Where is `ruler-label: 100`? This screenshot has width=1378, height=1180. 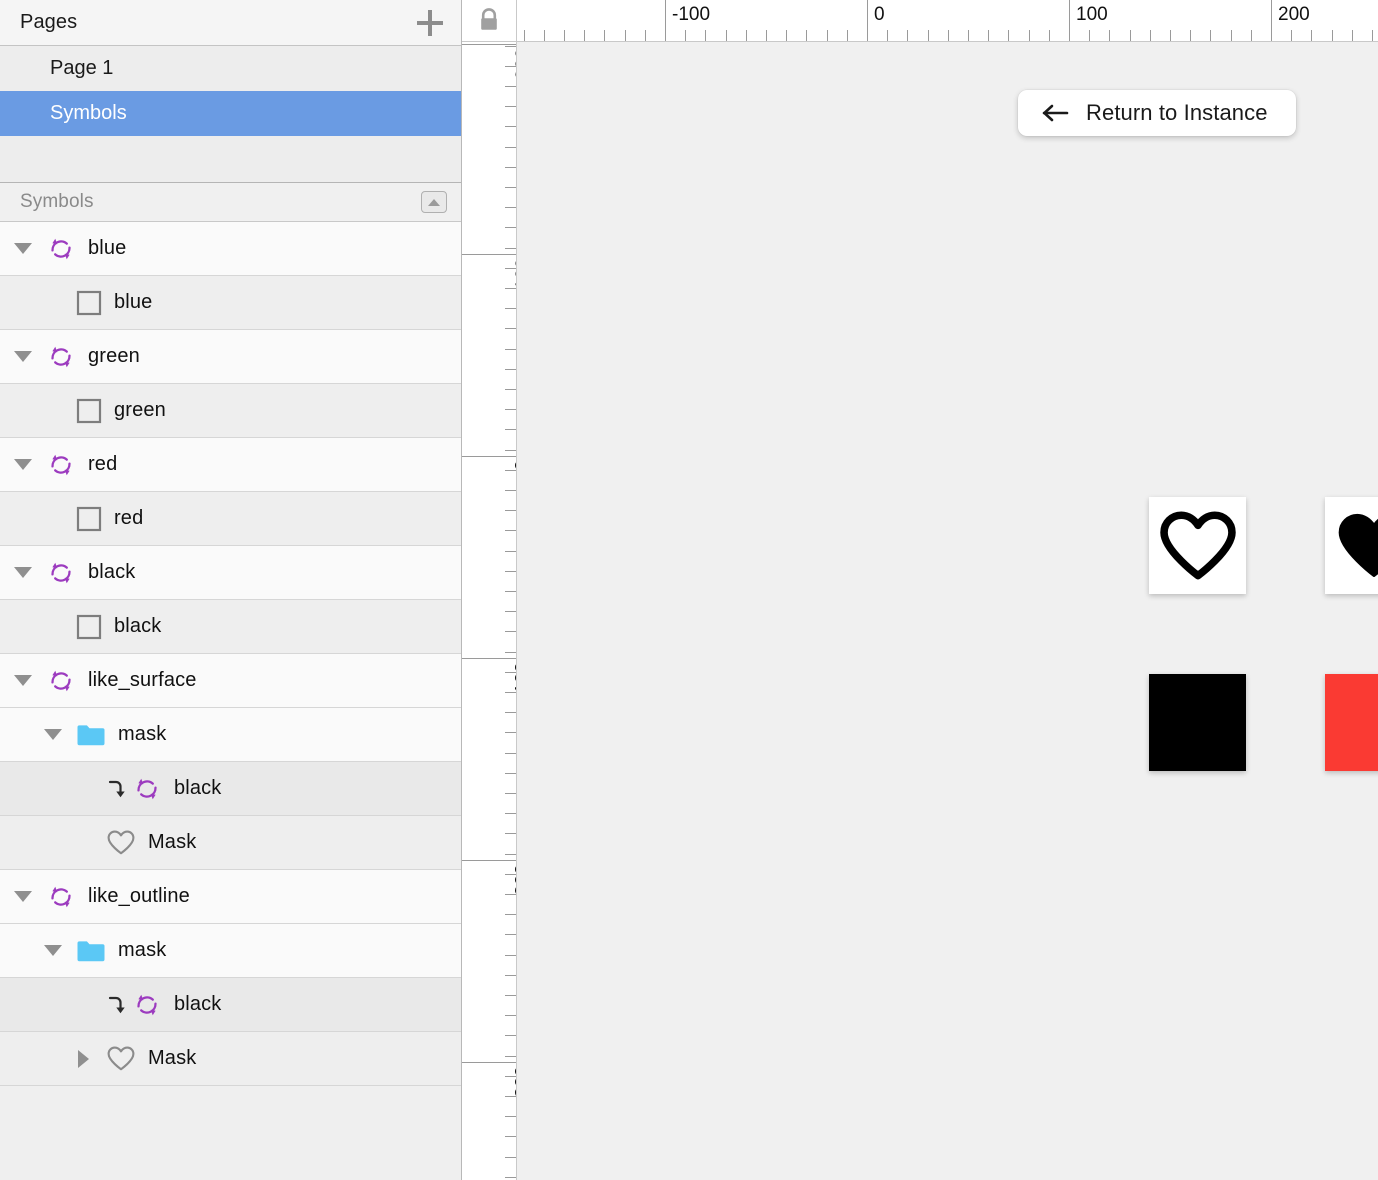
ruler-label: 100 is located at coordinates (1092, 14).